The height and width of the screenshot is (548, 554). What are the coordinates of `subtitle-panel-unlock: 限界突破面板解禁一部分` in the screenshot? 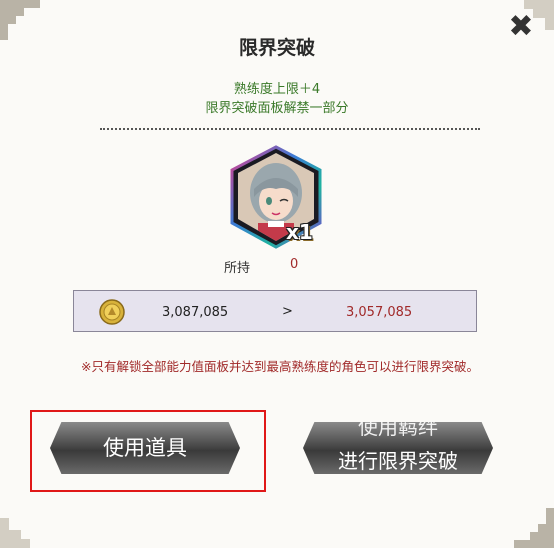 It's located at (277, 108).